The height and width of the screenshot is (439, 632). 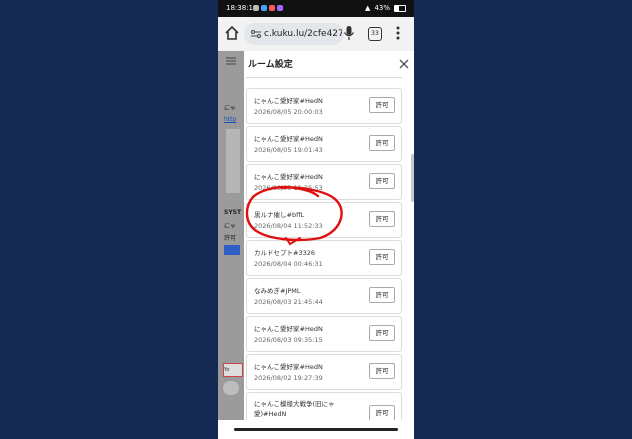 I want to click on request-date: 2026/08/05 11:25:53, so click(x=288, y=188).